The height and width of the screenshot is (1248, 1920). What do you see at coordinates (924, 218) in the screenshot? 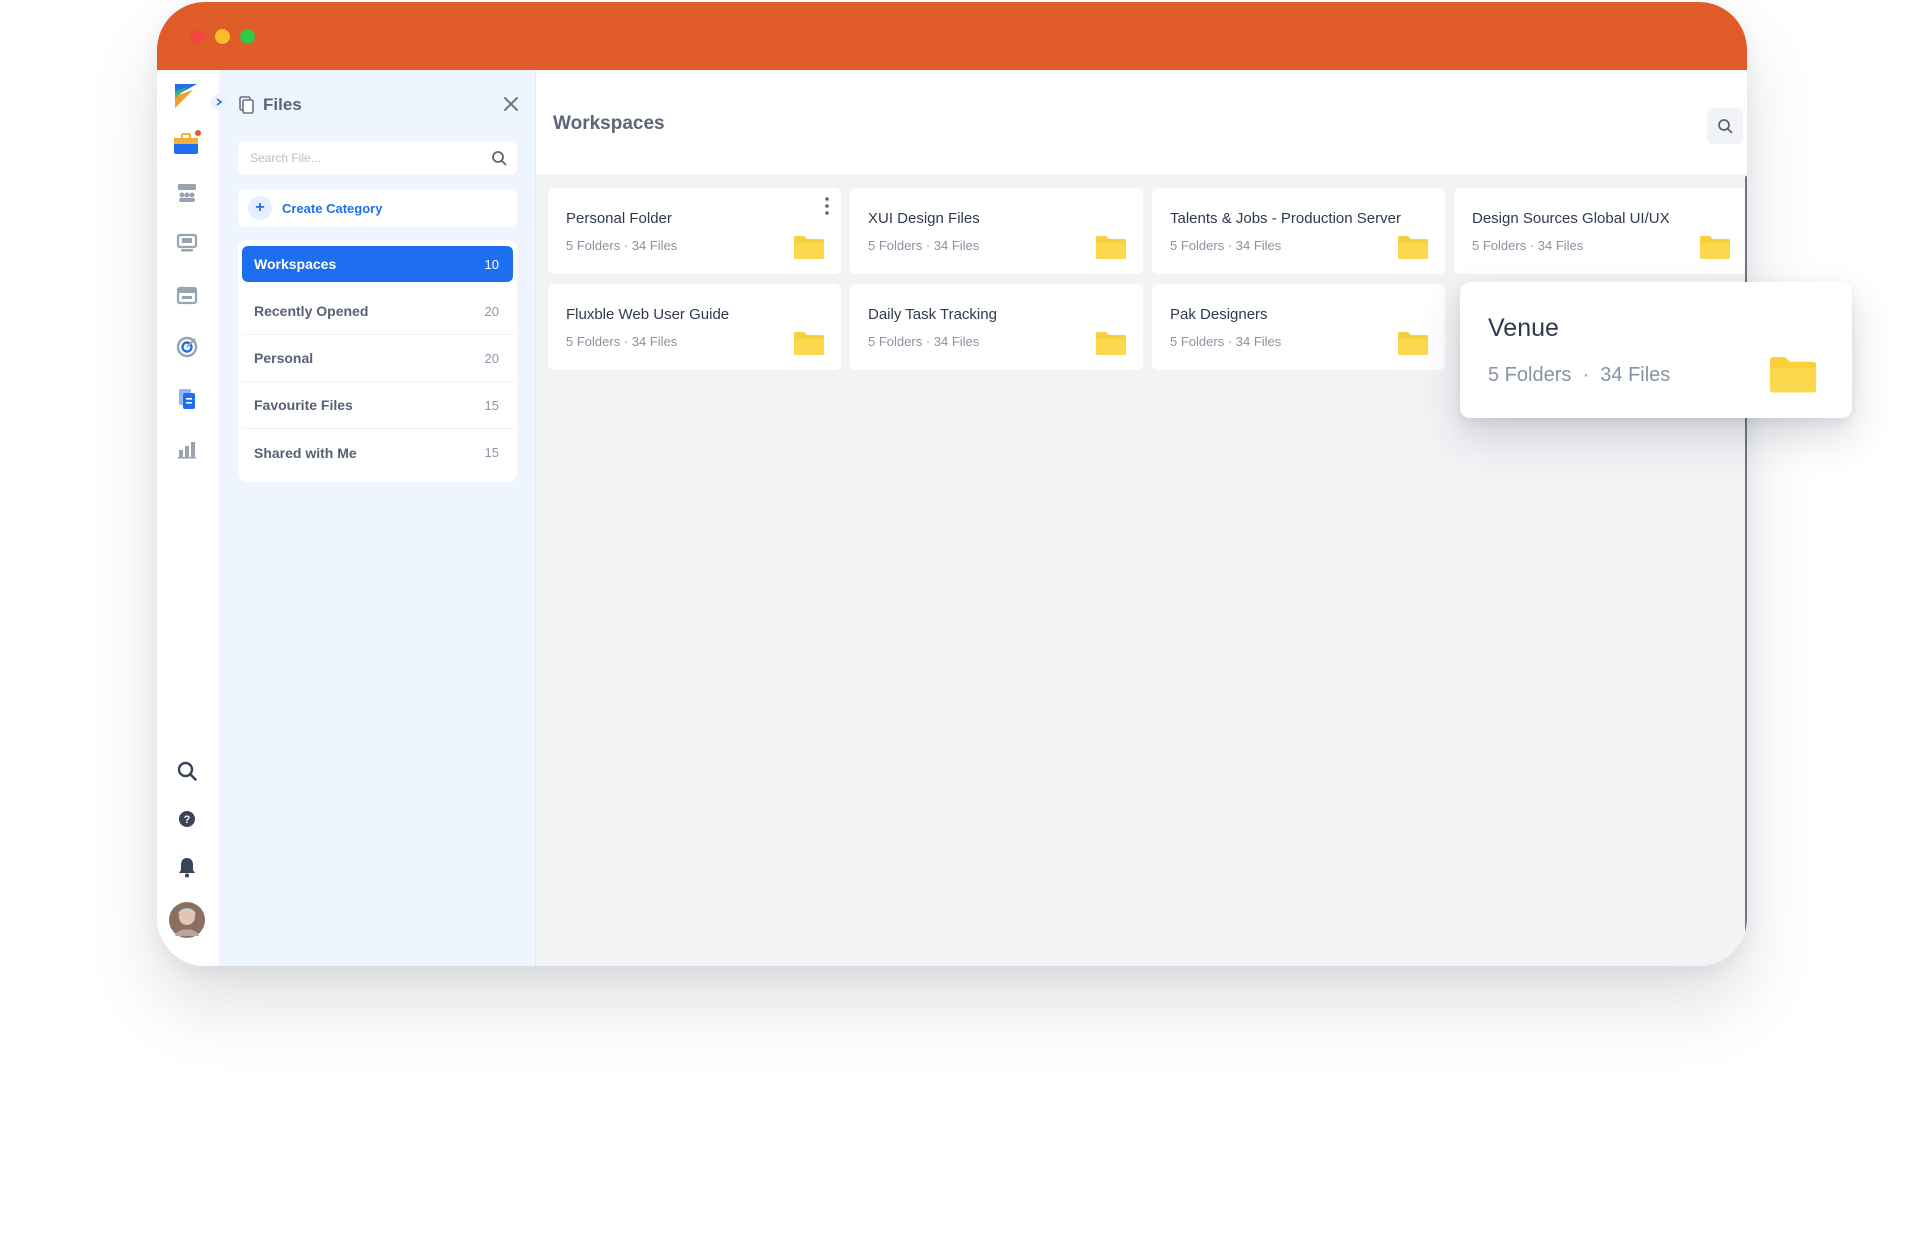
I see `card-title: XUI Design Files` at bounding box center [924, 218].